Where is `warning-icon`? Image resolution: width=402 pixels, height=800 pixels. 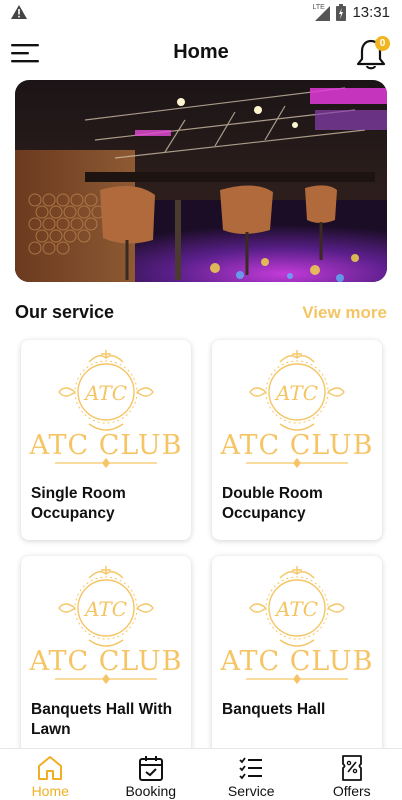
warning-icon is located at coordinates (19, 12).